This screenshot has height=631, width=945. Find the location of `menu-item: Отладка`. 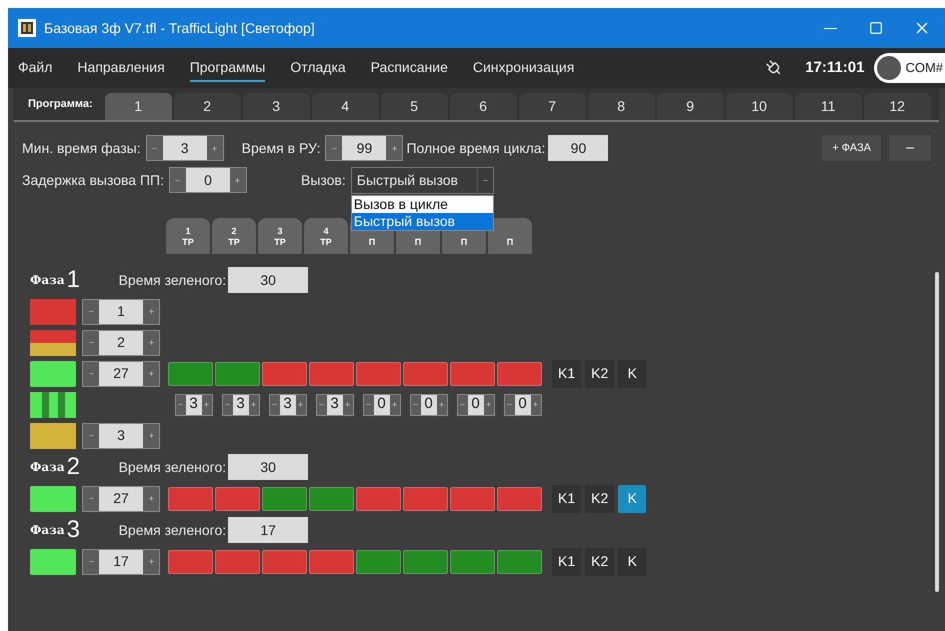

menu-item: Отладка is located at coordinates (318, 68).